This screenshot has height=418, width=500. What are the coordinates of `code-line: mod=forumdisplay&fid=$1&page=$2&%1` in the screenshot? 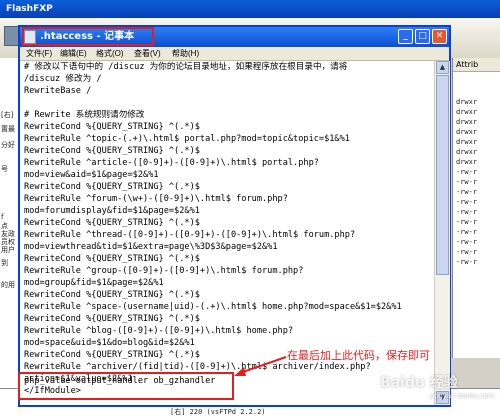 It's located at (112, 211).